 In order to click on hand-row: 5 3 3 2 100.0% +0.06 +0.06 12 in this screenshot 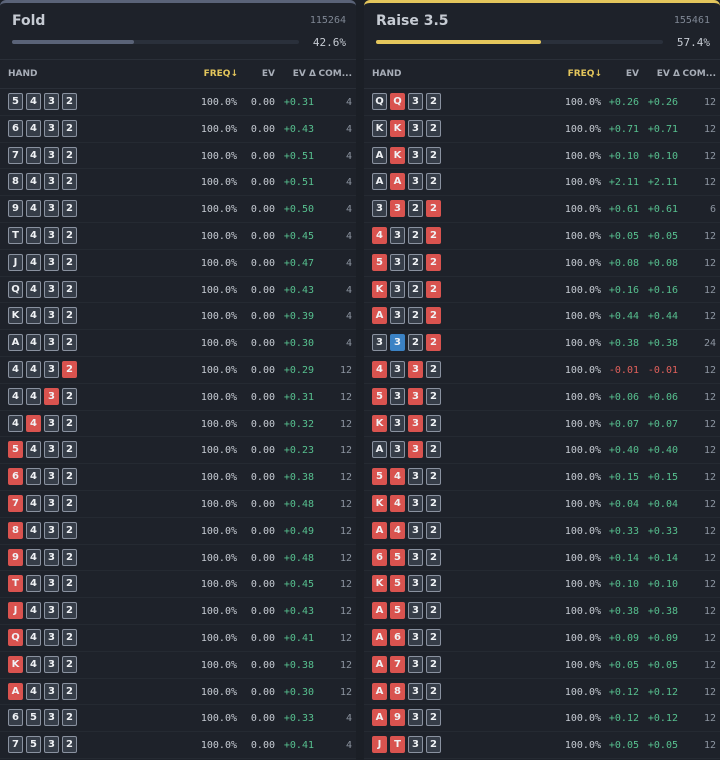, I will do `click(542, 397)`.